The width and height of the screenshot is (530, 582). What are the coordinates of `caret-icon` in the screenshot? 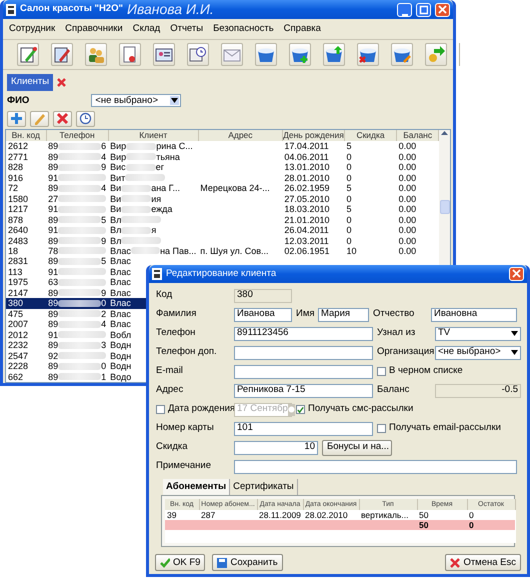 It's located at (444, 133).